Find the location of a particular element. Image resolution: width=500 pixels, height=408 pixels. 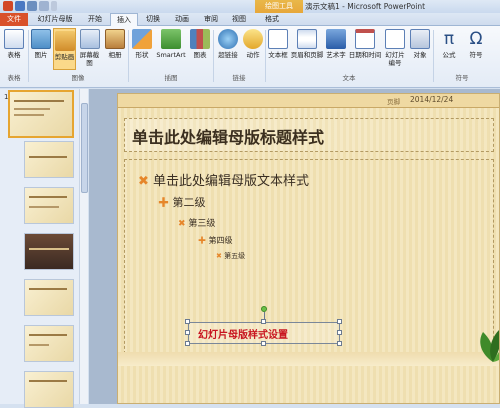

shapes-icon is located at coordinates (142, 39).